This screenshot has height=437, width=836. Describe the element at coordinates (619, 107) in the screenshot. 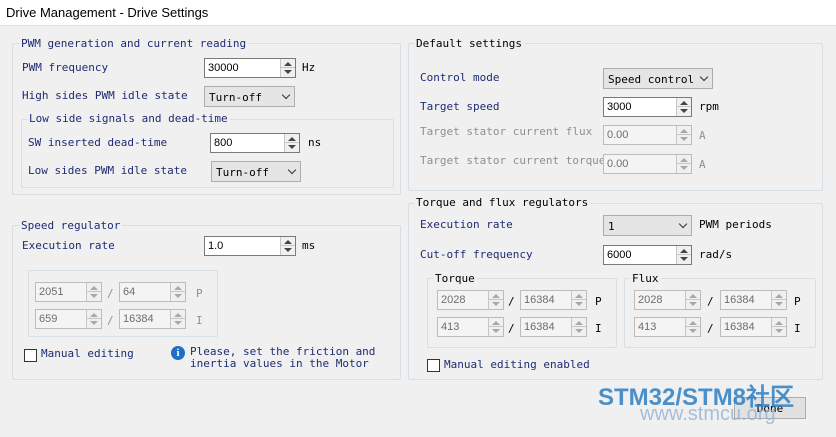

I see `target-speed-value: 3000` at that location.